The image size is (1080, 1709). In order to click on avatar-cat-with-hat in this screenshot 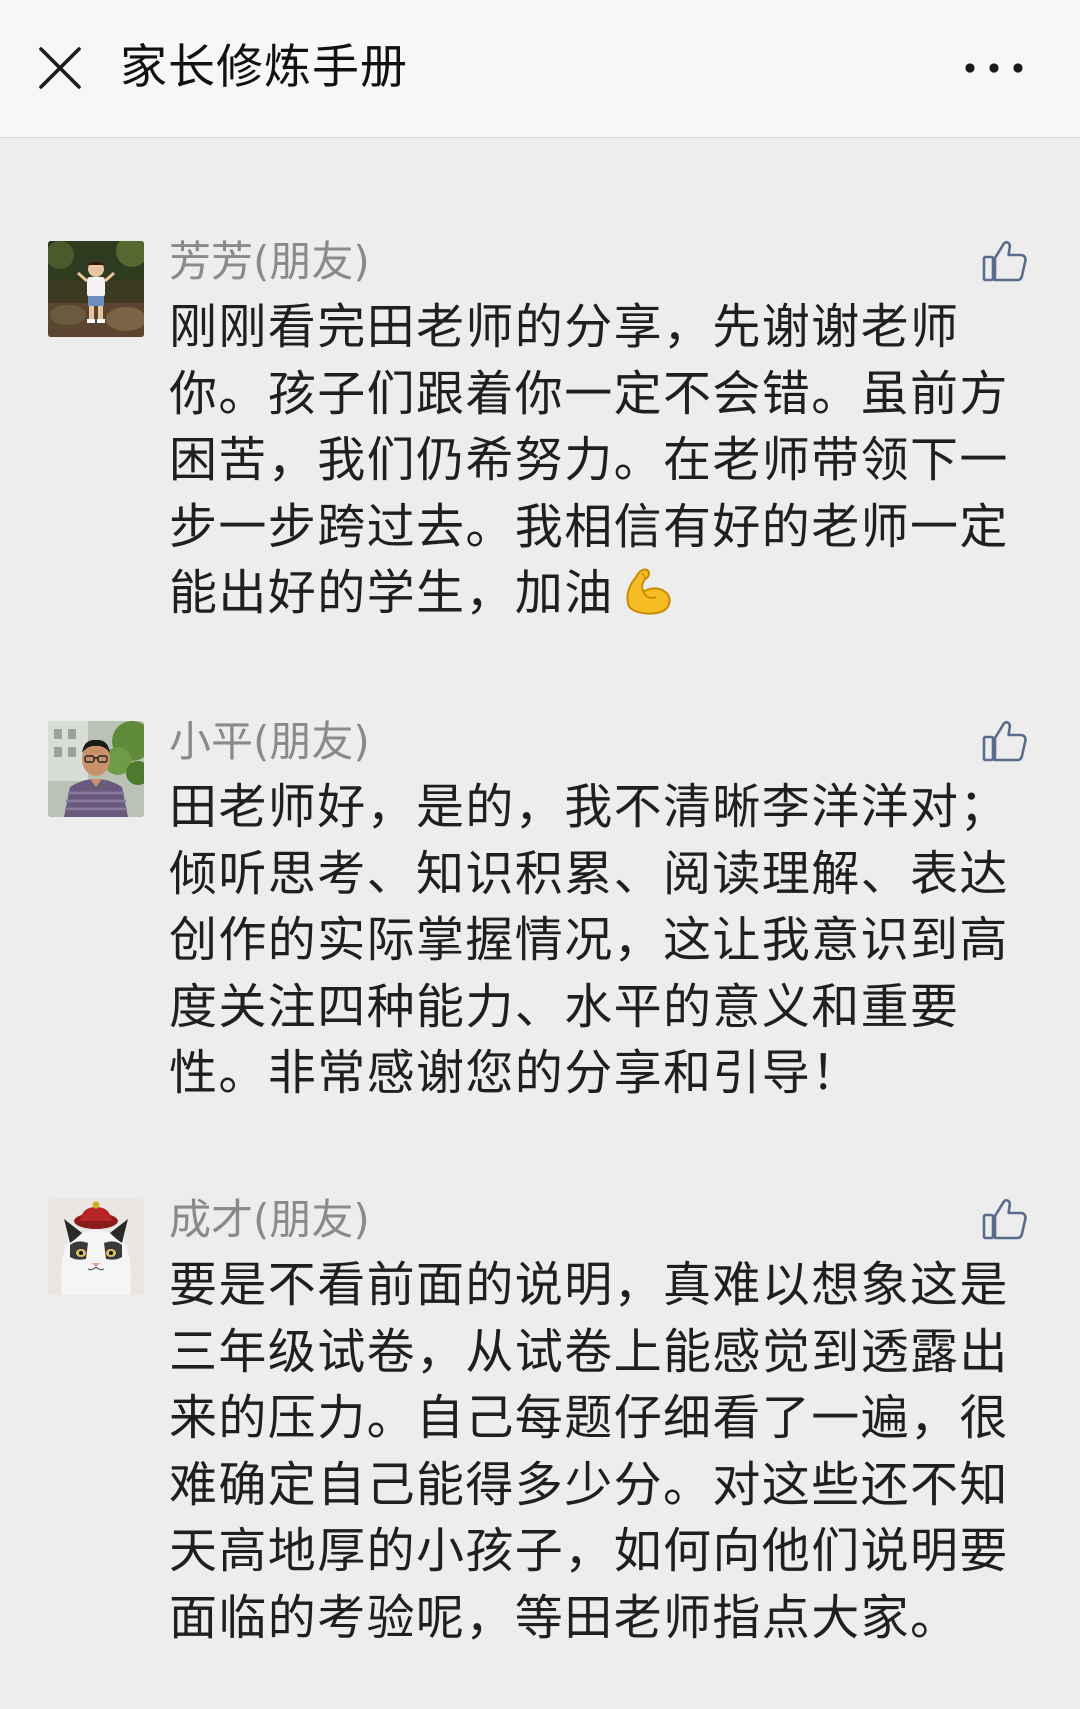, I will do `click(96, 1247)`.